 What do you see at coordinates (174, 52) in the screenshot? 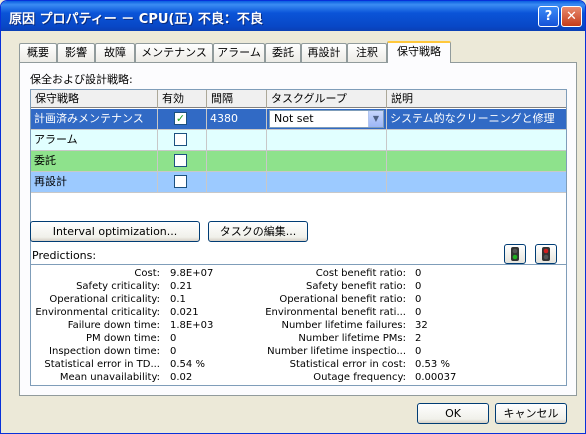
I see `tab-maintenance: メンテナンス` at bounding box center [174, 52].